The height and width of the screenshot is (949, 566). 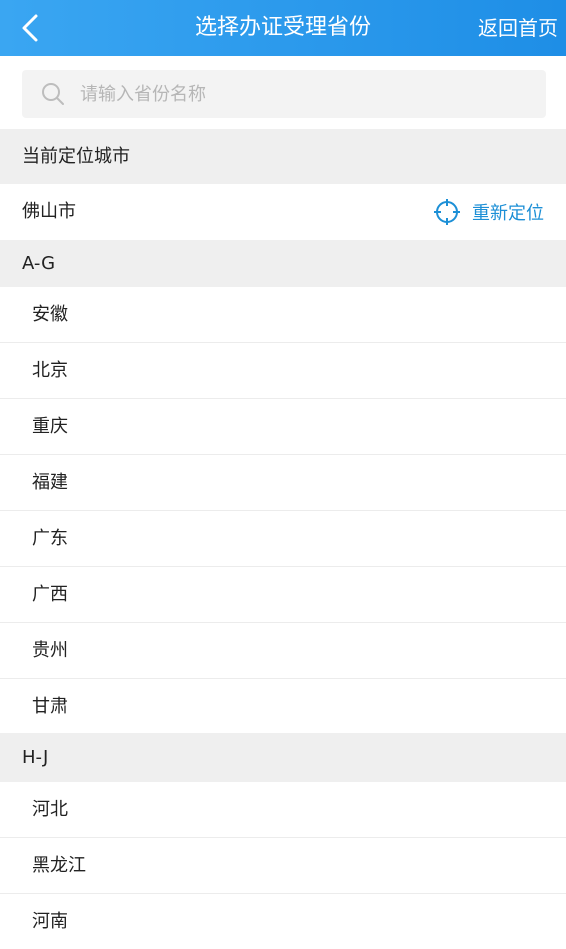 I want to click on chevron-left-icon, so click(x=30, y=28).